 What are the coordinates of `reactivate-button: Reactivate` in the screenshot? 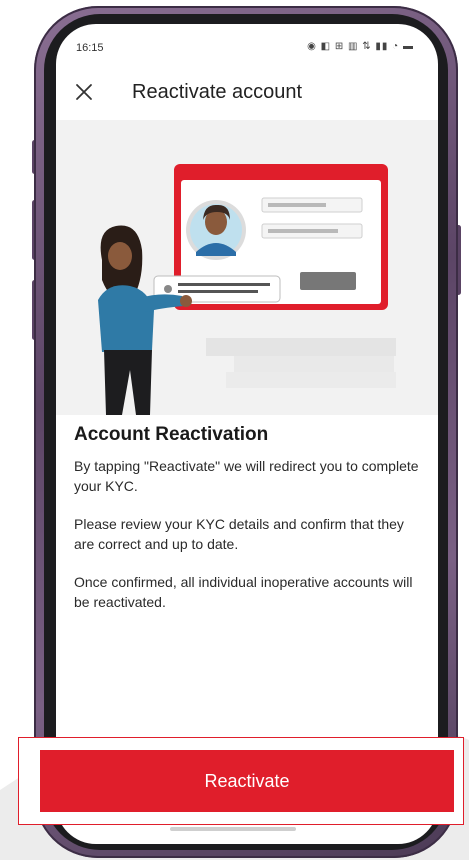 It's located at (247, 781).